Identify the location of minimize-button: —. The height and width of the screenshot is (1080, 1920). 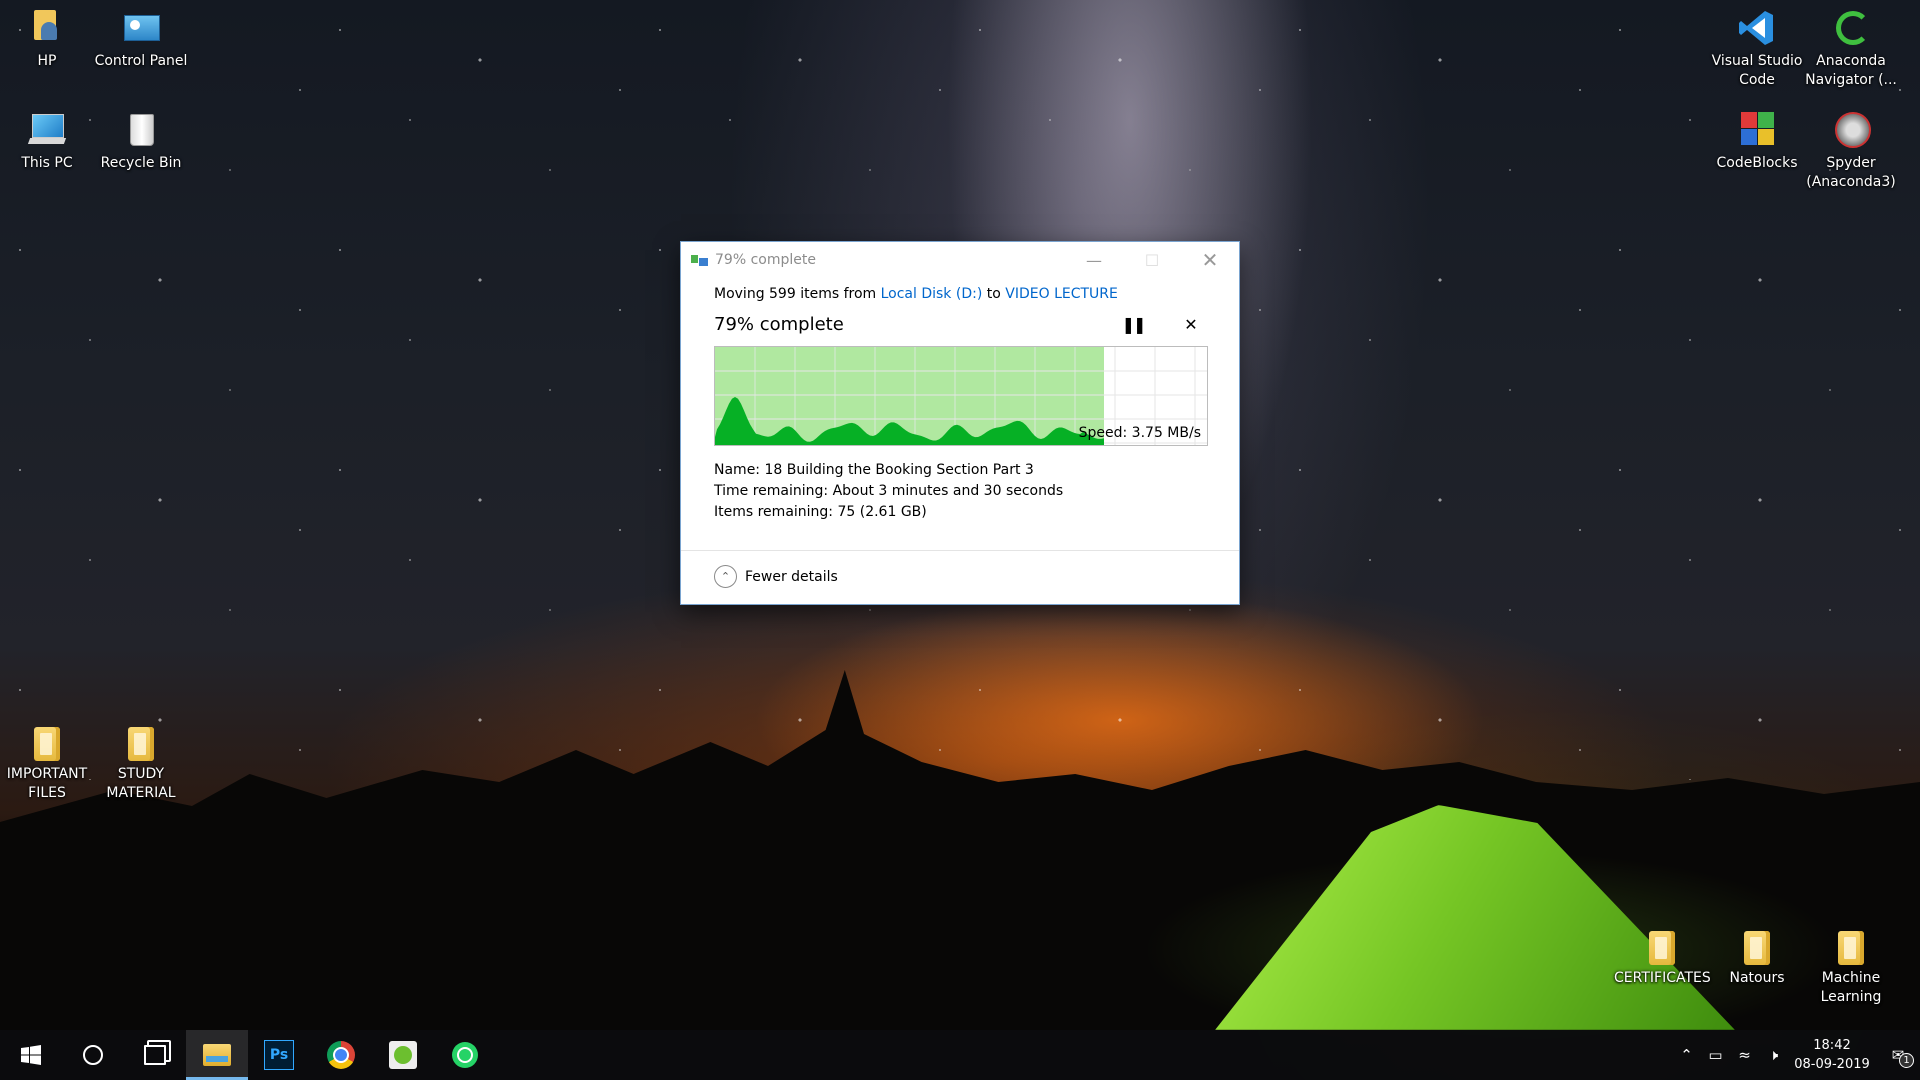
(1094, 260).